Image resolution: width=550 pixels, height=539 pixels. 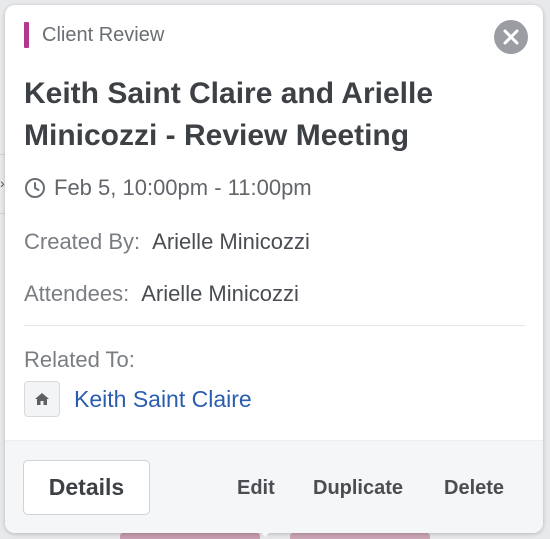 I want to click on chevron-right-icon: ›, so click(x=2, y=183).